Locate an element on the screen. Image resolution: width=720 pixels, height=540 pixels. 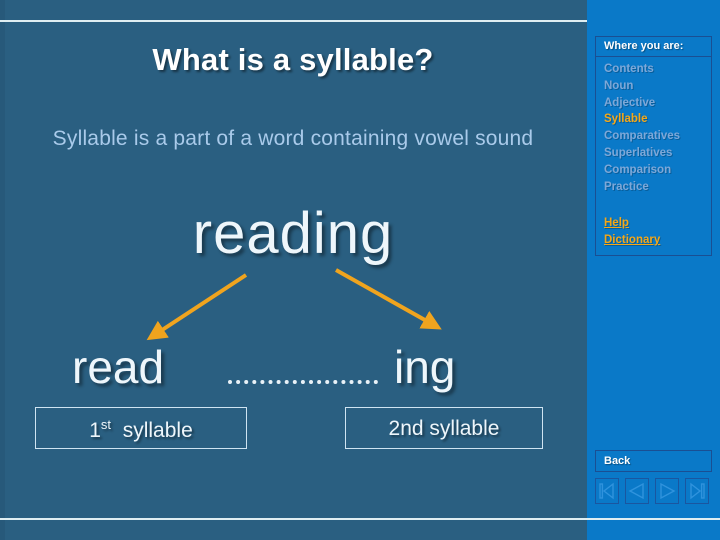
sidebar-item-practice: Practice is located at coordinates (657, 187).